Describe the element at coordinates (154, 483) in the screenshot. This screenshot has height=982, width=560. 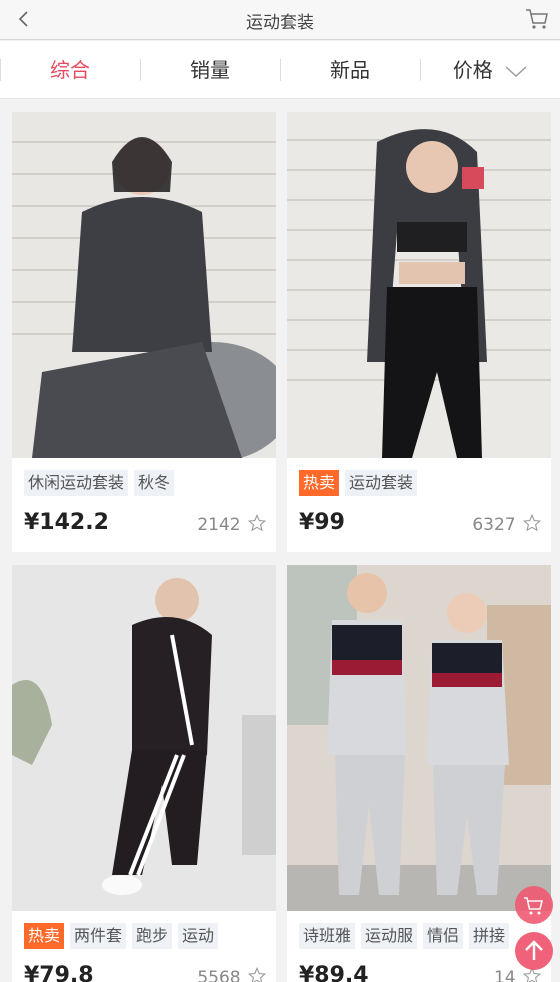
I see `product-tag: 秋冬` at that location.